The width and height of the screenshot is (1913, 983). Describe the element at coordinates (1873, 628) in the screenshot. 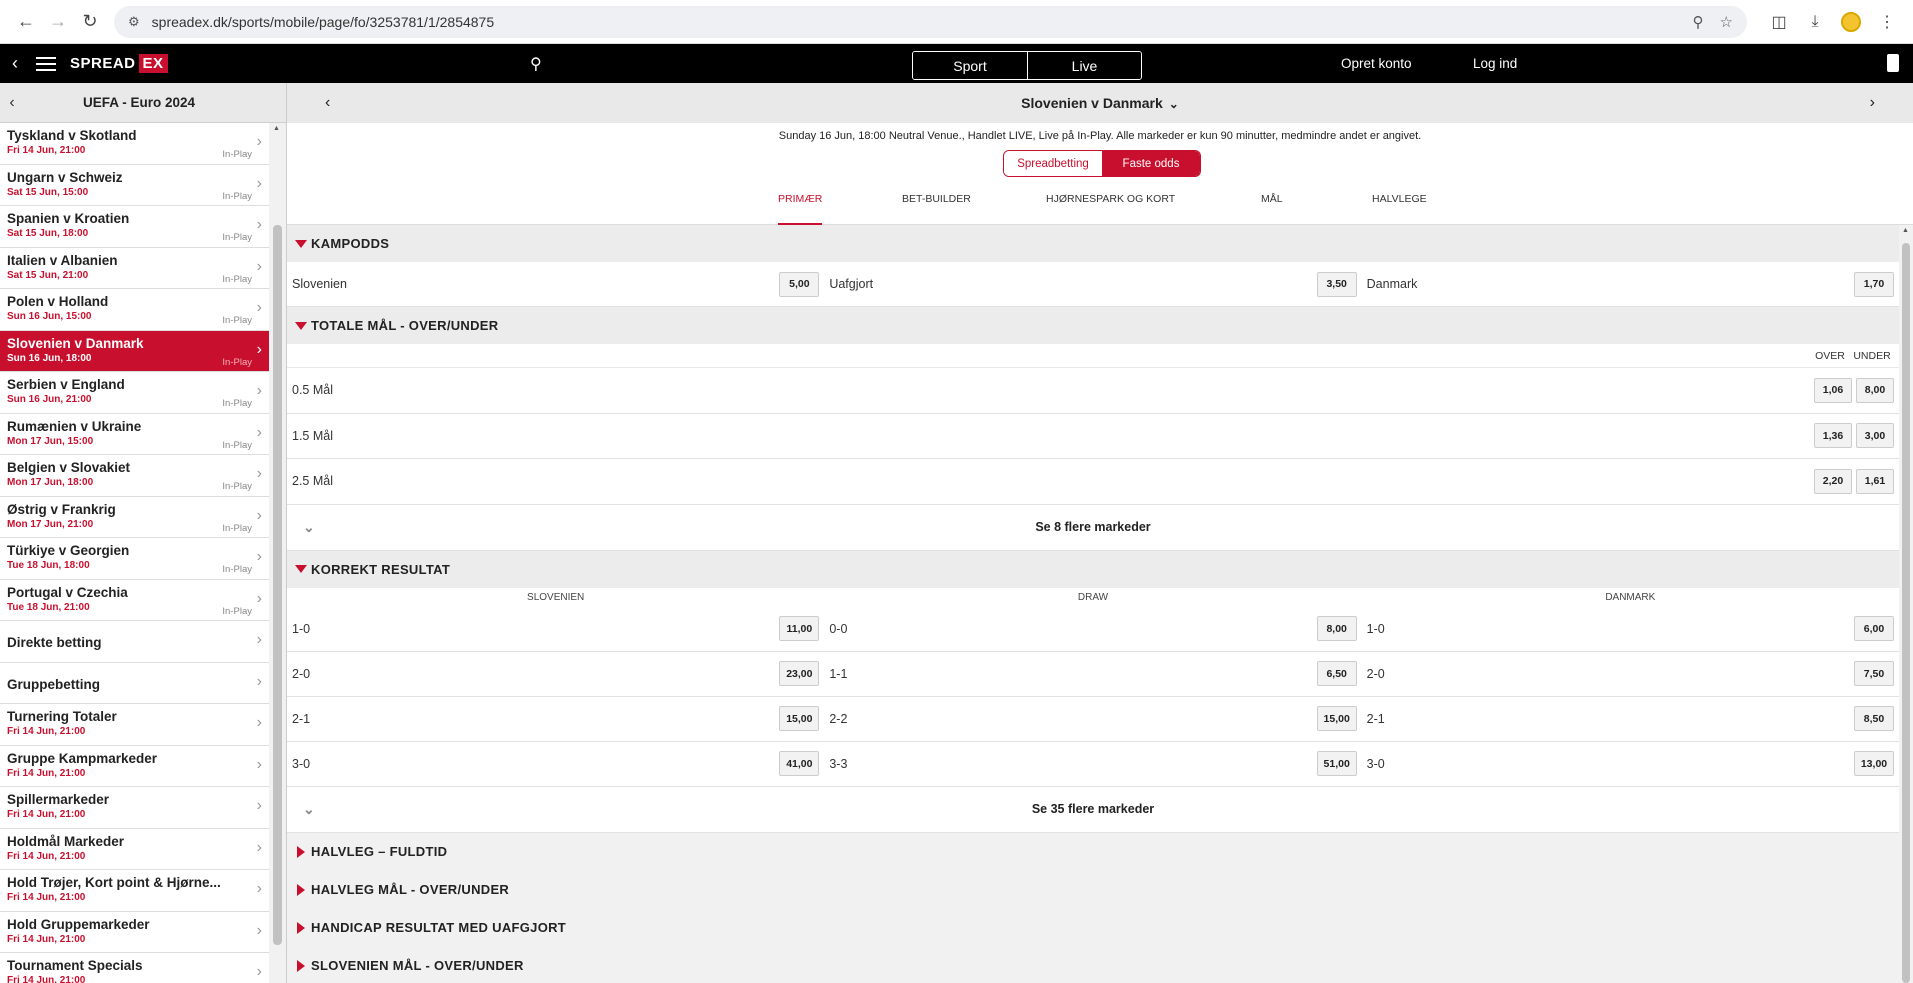

I see `odds-button: 6,00` at that location.